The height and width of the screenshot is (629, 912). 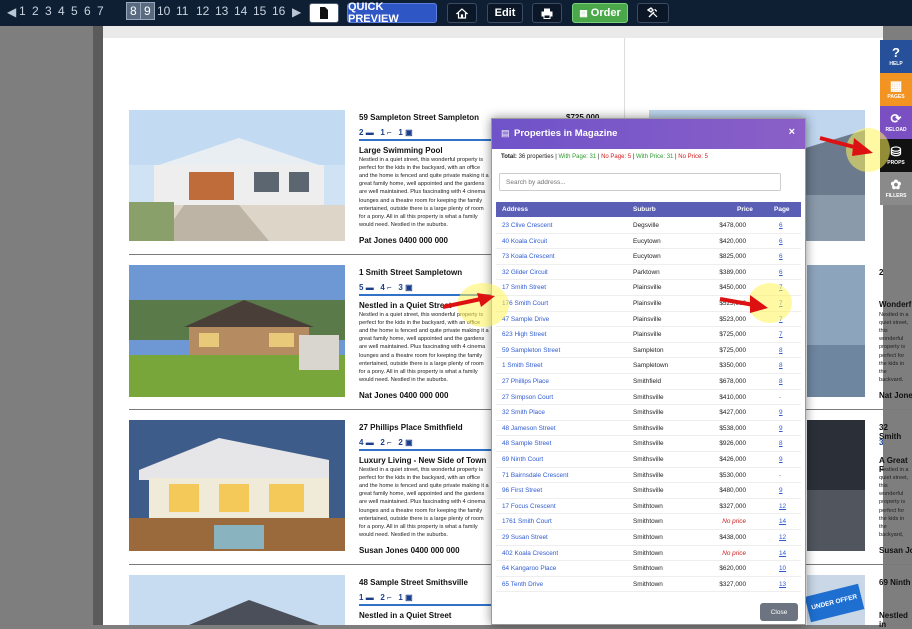 What do you see at coordinates (653, 13) in the screenshot?
I see `tools-button` at bounding box center [653, 13].